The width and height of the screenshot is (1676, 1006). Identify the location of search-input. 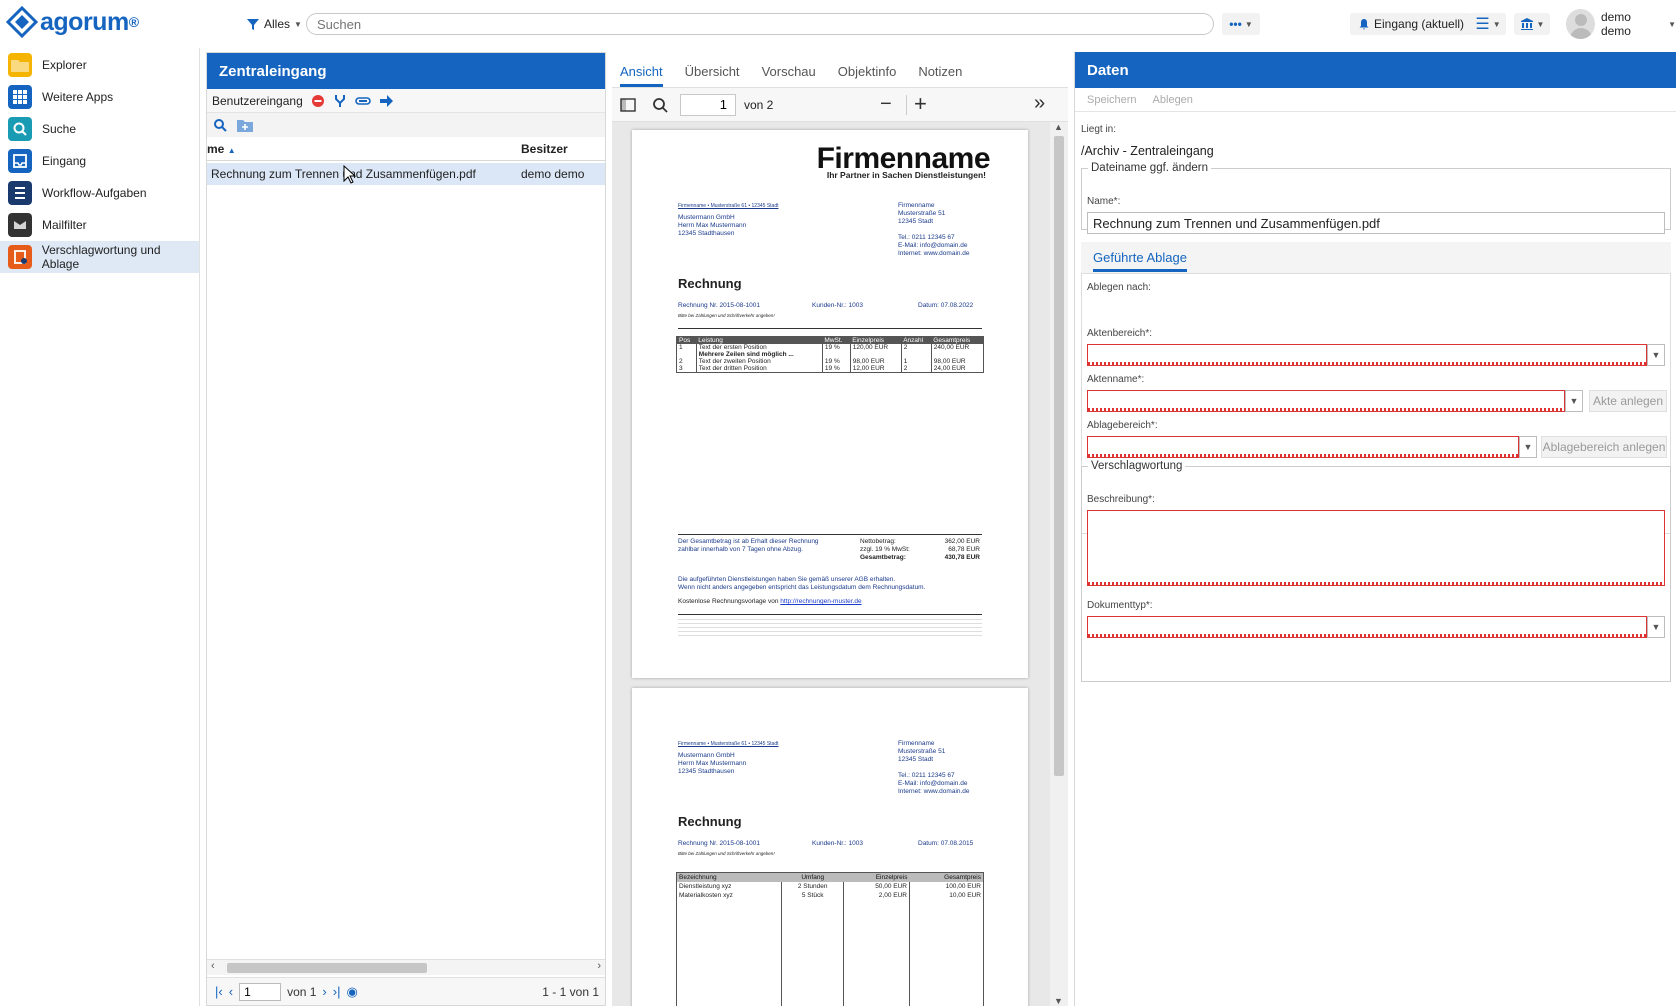
(760, 24).